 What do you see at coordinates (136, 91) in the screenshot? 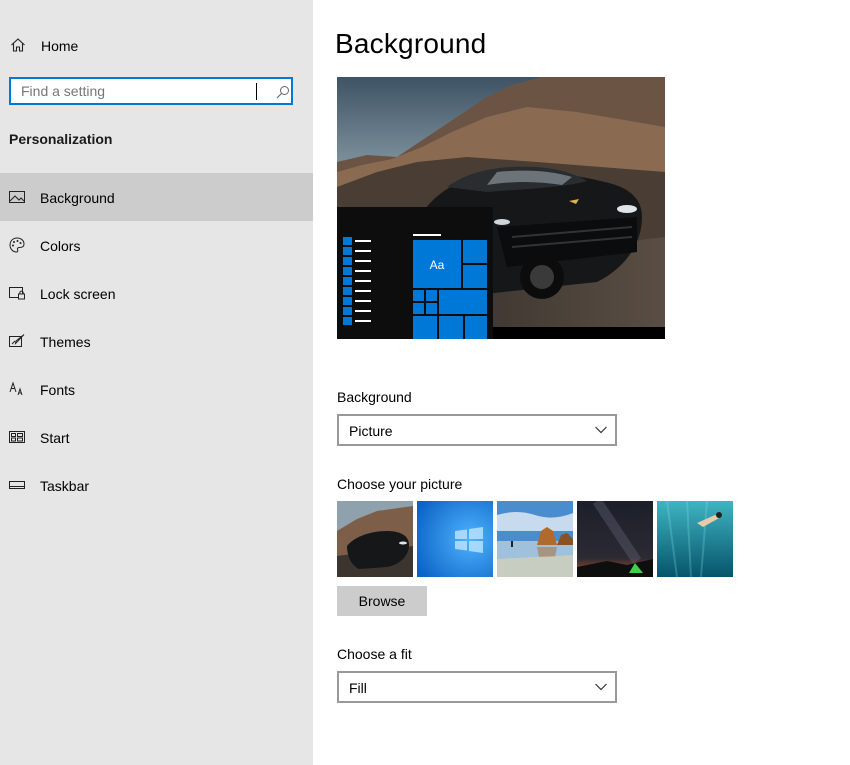
I see `search-input` at bounding box center [136, 91].